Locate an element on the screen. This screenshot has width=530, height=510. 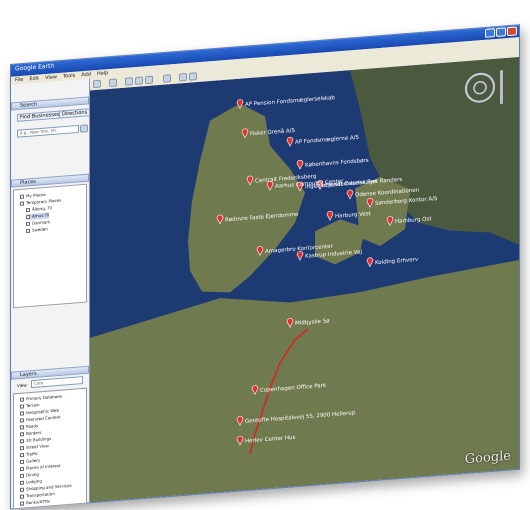
menu-add: Add is located at coordinates (86, 75).